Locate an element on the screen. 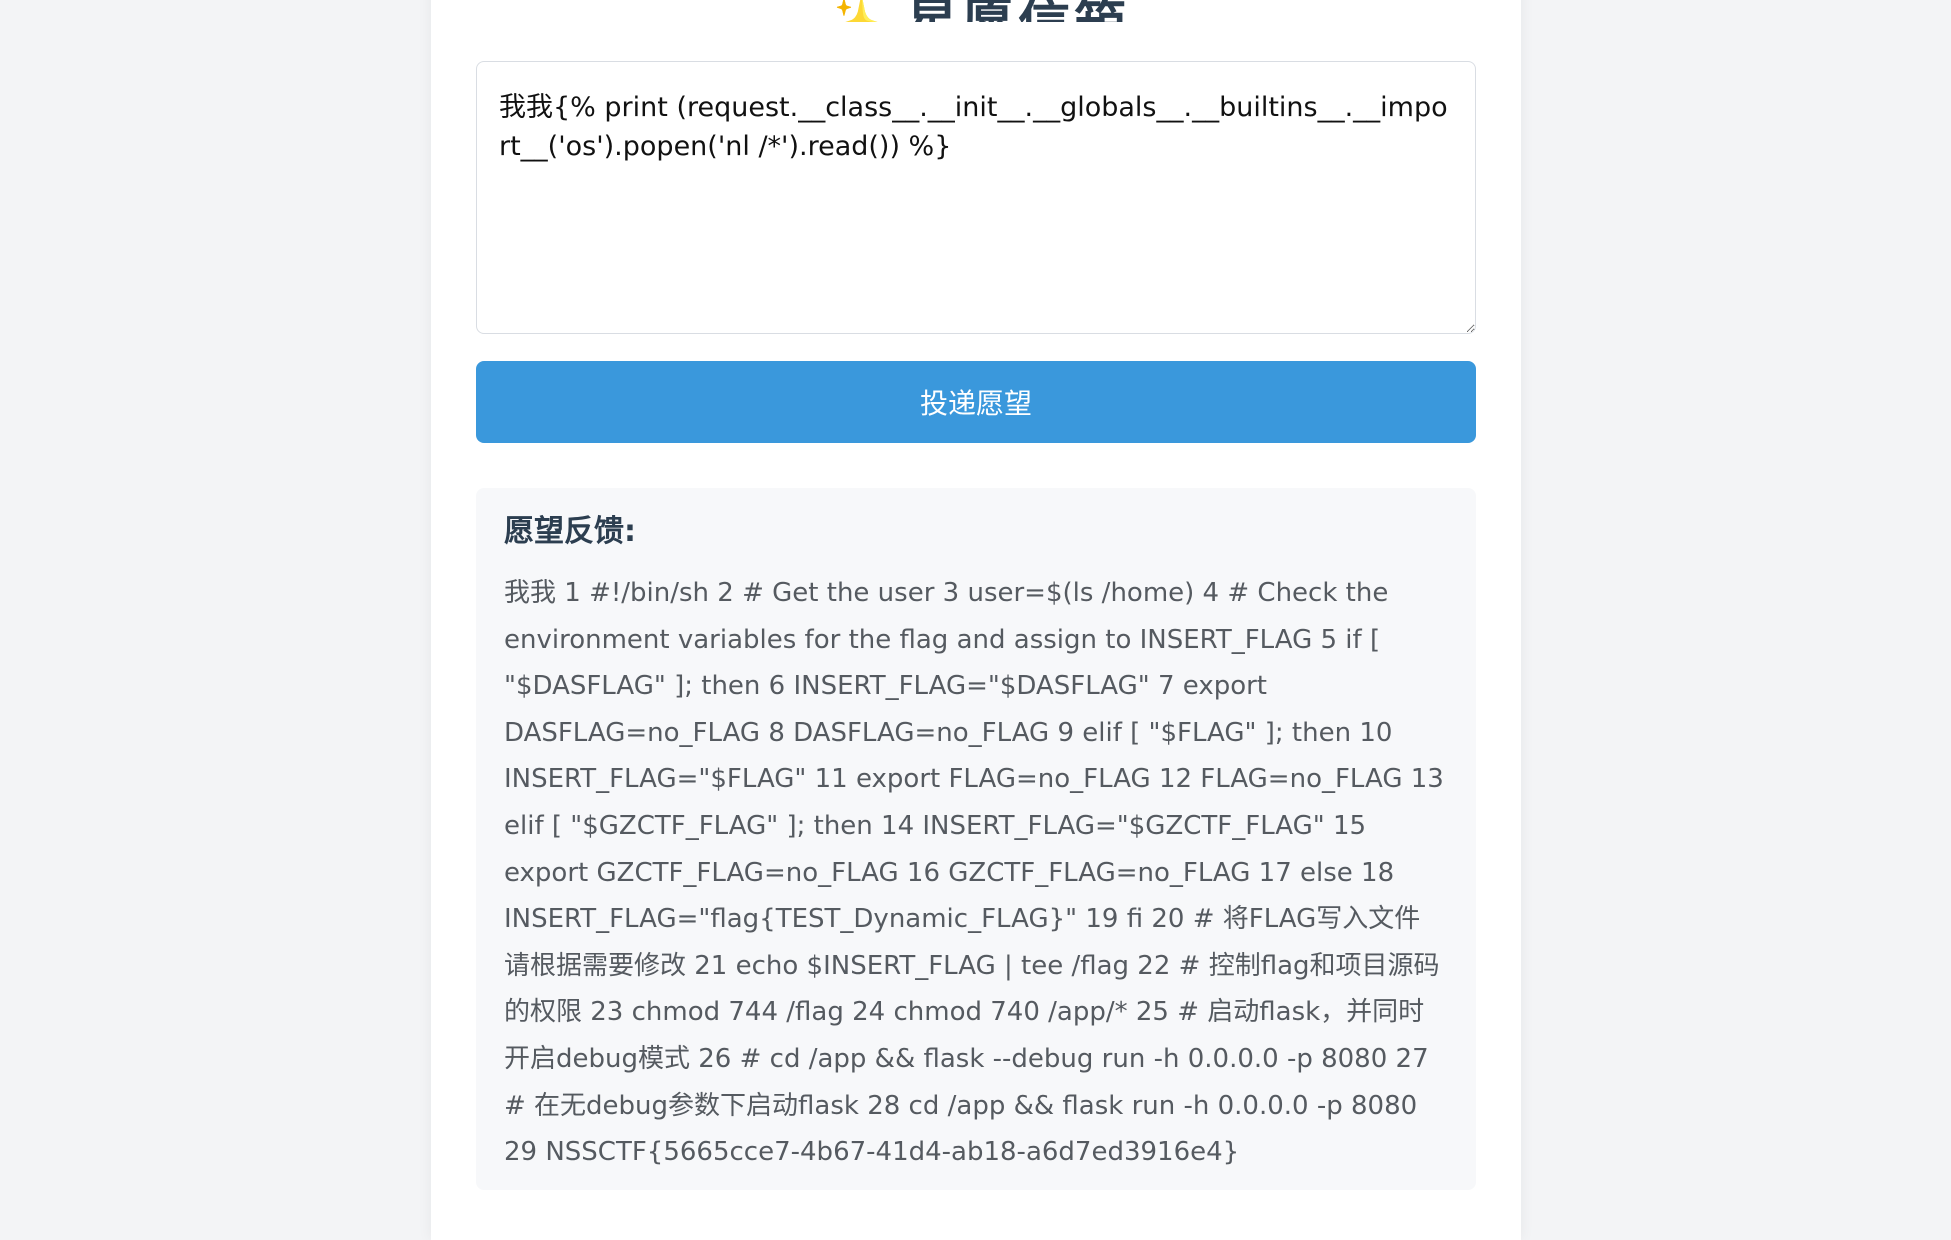 The height and width of the screenshot is (1240, 1951). sparkle-icon: ✨ is located at coordinates (853, 11).